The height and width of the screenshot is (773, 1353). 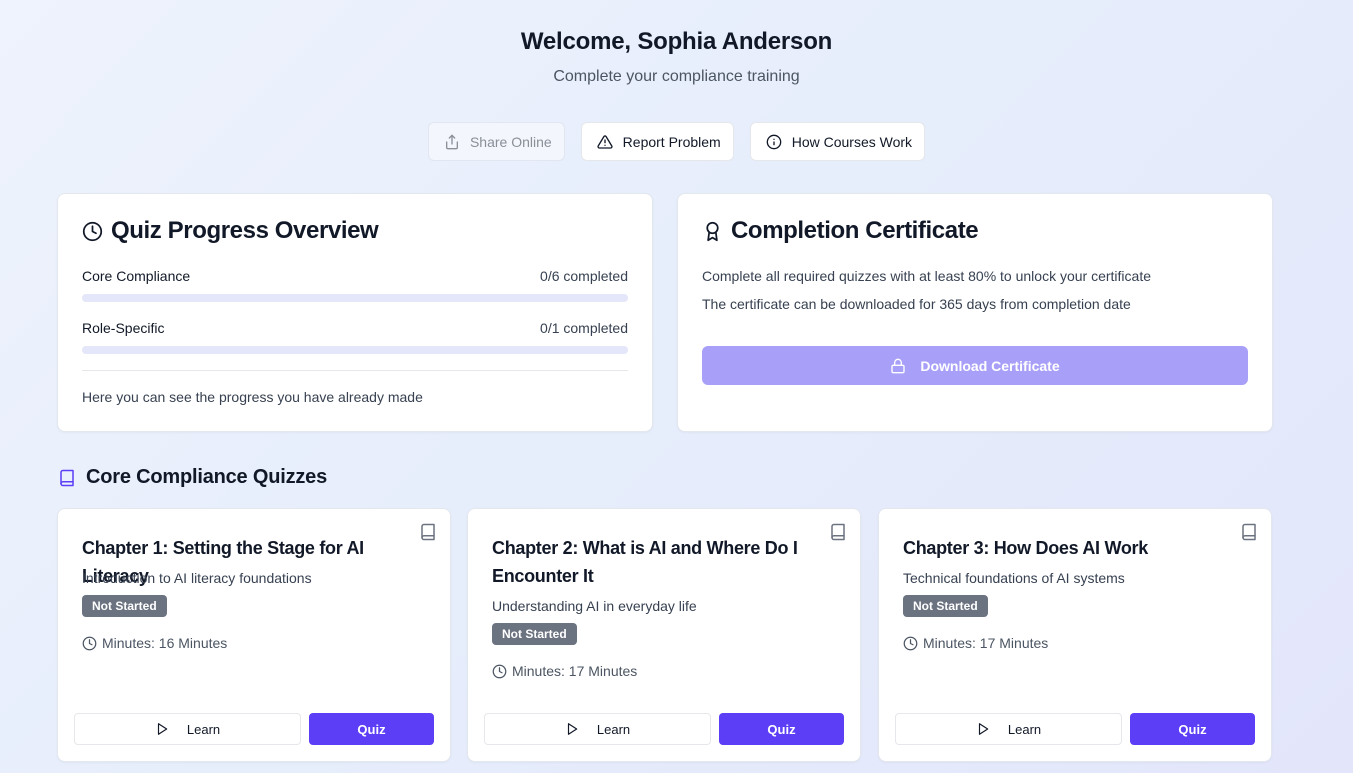 I want to click on award-icon, so click(x=712, y=231).